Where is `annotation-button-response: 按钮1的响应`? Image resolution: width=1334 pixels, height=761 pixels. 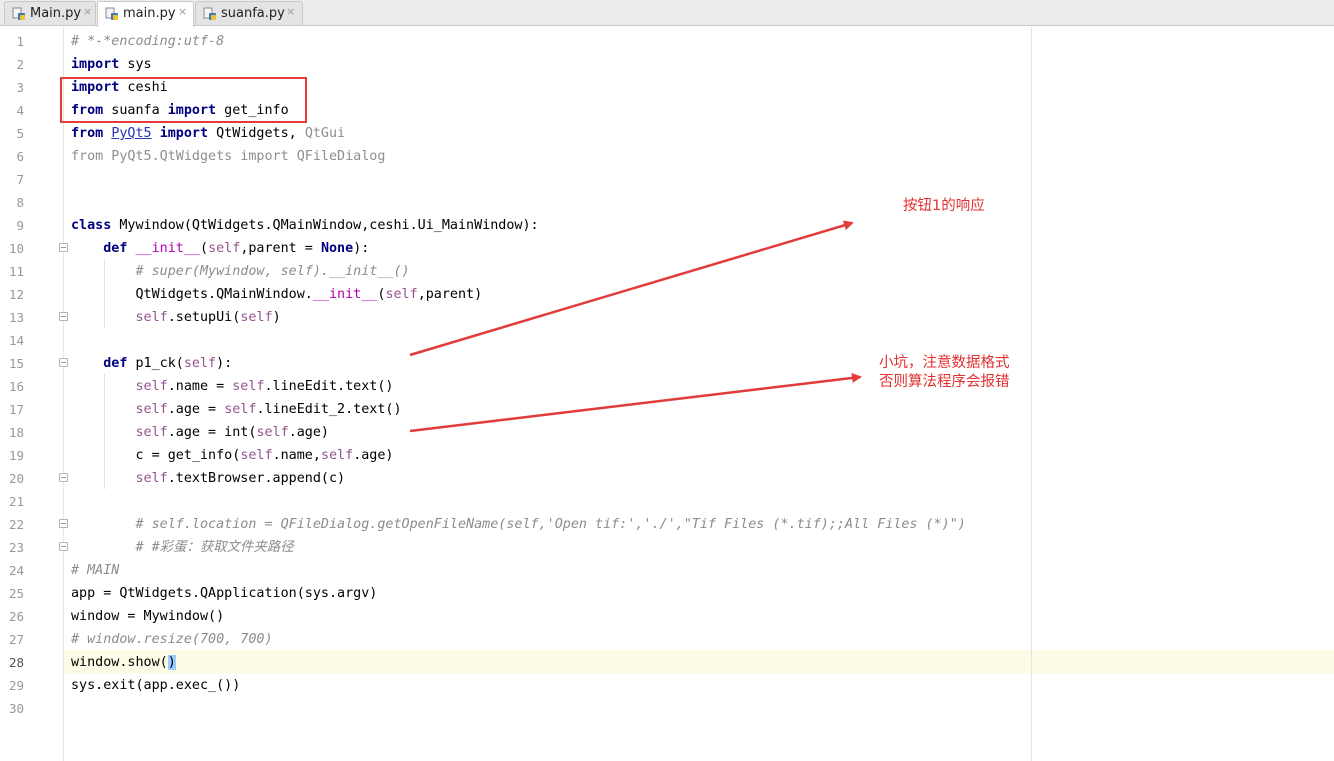
annotation-button-response: 按钮1的响应 is located at coordinates (944, 206).